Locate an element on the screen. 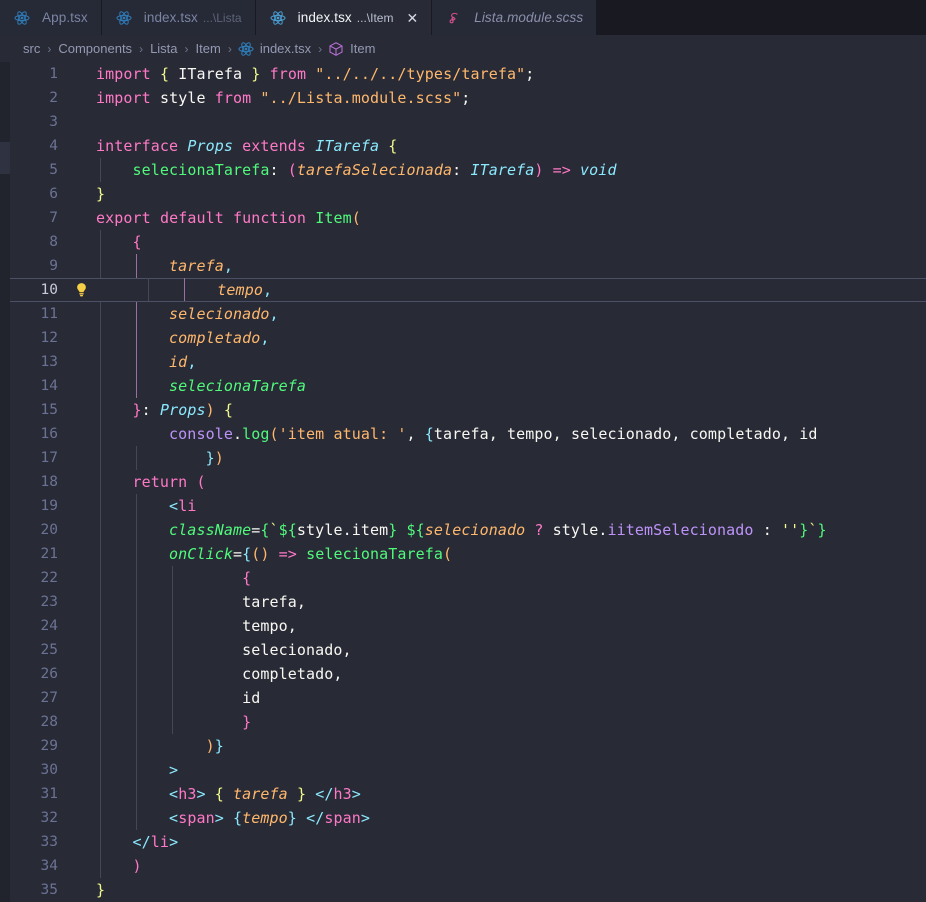 The image size is (926, 902). code-line: 34 ) is located at coordinates (468, 866).